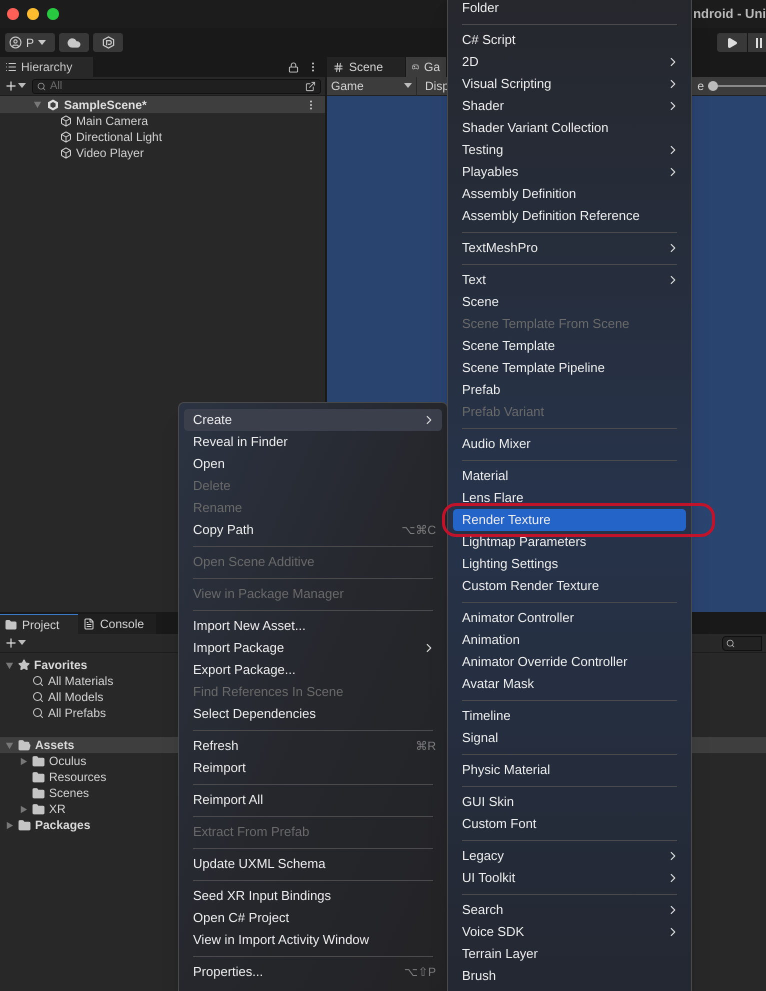 Image resolution: width=766 pixels, height=991 pixels. What do you see at coordinates (418, 530) in the screenshot?
I see `shortcut-label: ⌥⌘C` at bounding box center [418, 530].